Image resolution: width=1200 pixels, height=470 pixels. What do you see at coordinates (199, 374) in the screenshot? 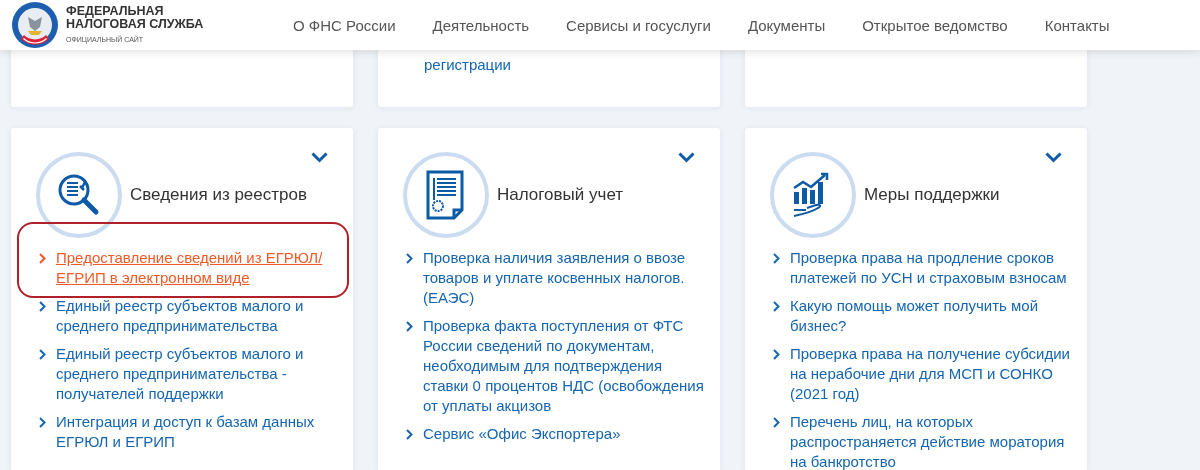
I see `service-link: Единый реестр субъектов малого и среднего предпринимательства - получателей поддержки` at bounding box center [199, 374].